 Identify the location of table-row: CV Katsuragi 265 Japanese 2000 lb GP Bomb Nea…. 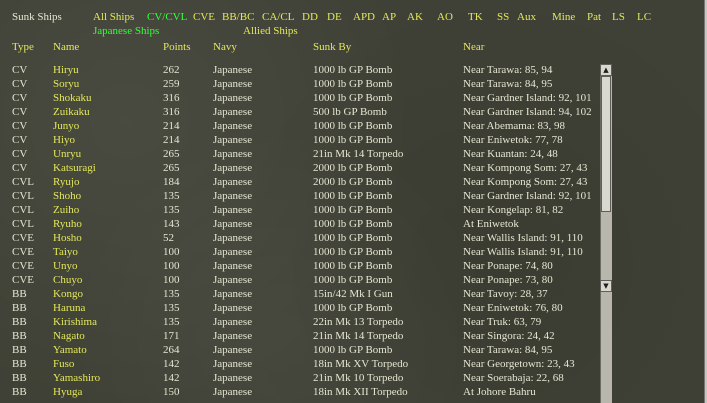
(299, 169).